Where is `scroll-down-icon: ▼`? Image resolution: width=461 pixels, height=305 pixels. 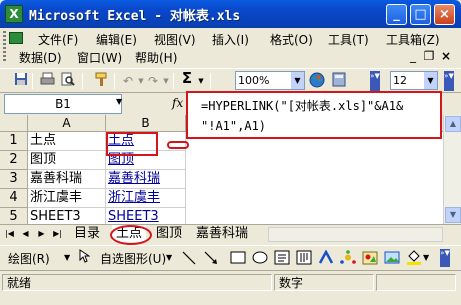 scroll-down-icon: ▼ is located at coordinates (453, 215).